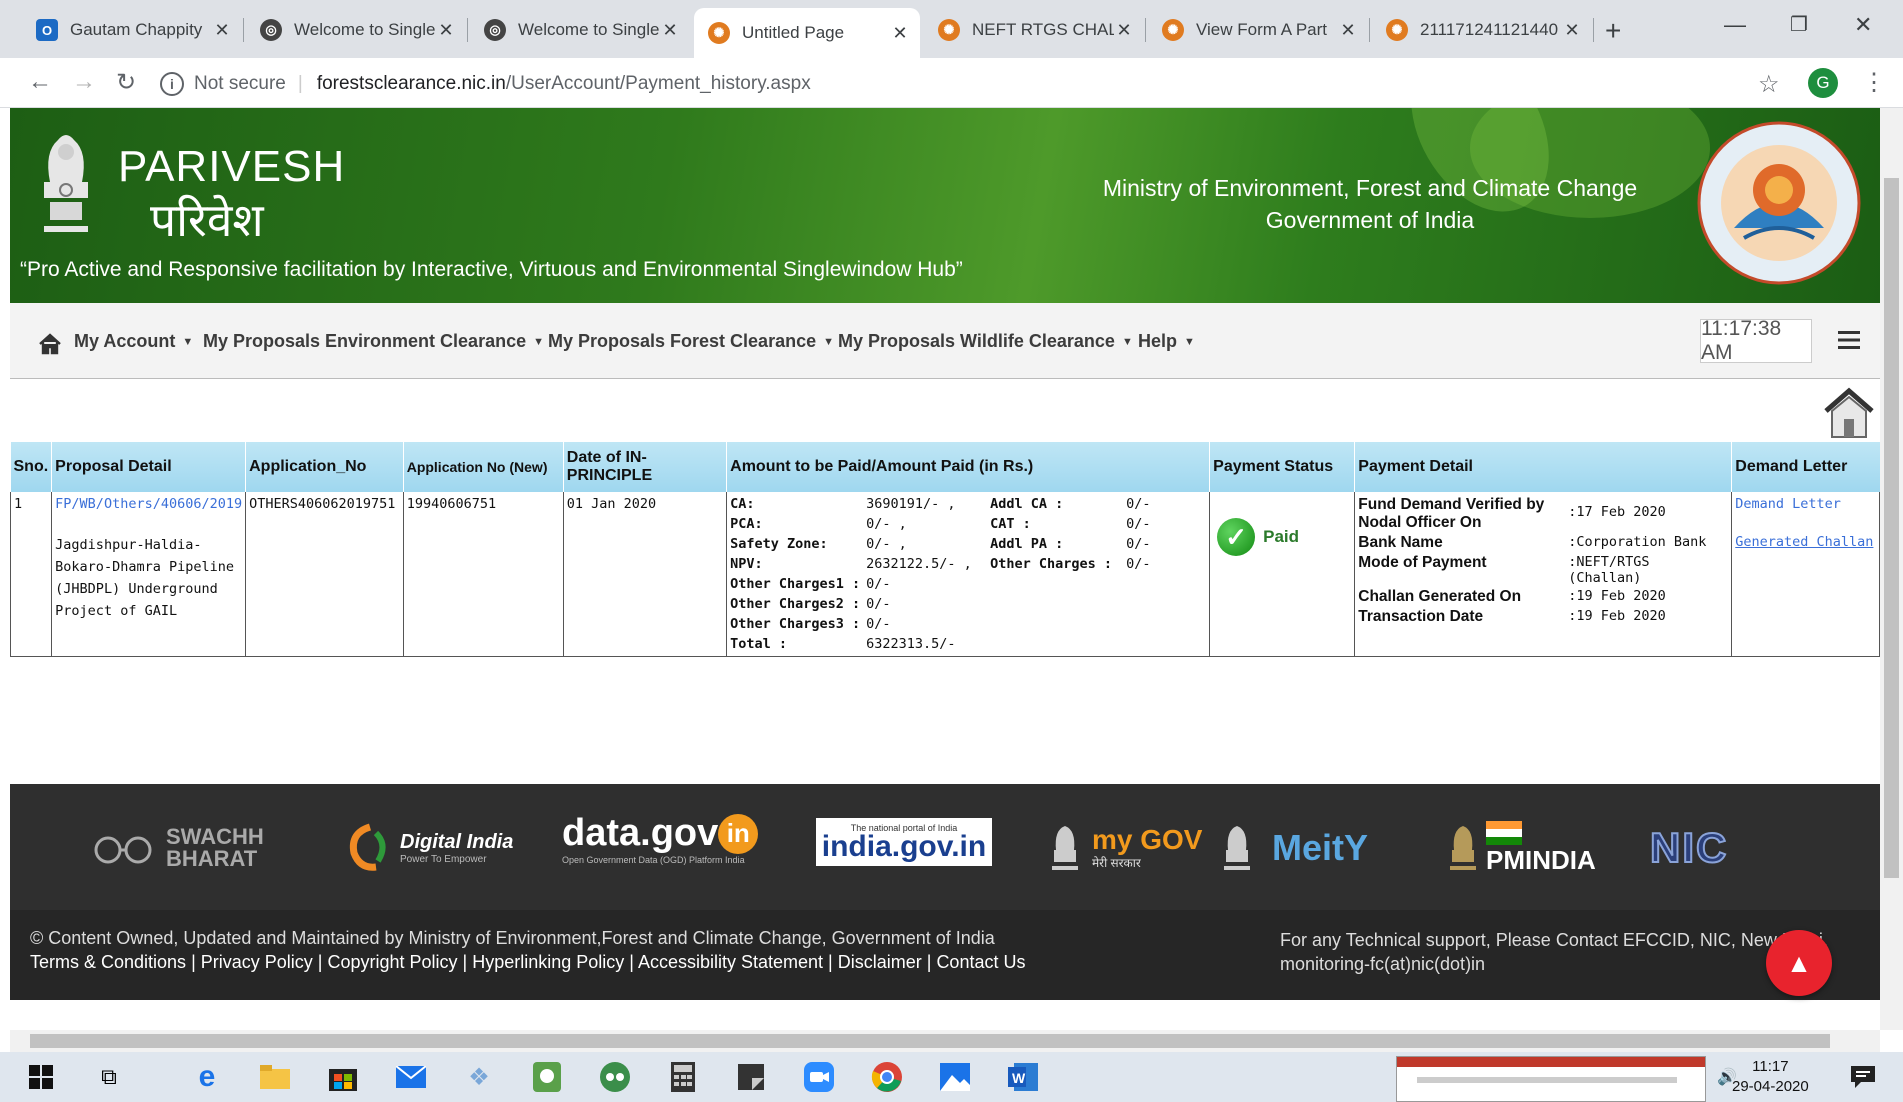  Describe the element at coordinates (1166, 341) in the screenshot. I see `menu-help: Help ▼` at that location.